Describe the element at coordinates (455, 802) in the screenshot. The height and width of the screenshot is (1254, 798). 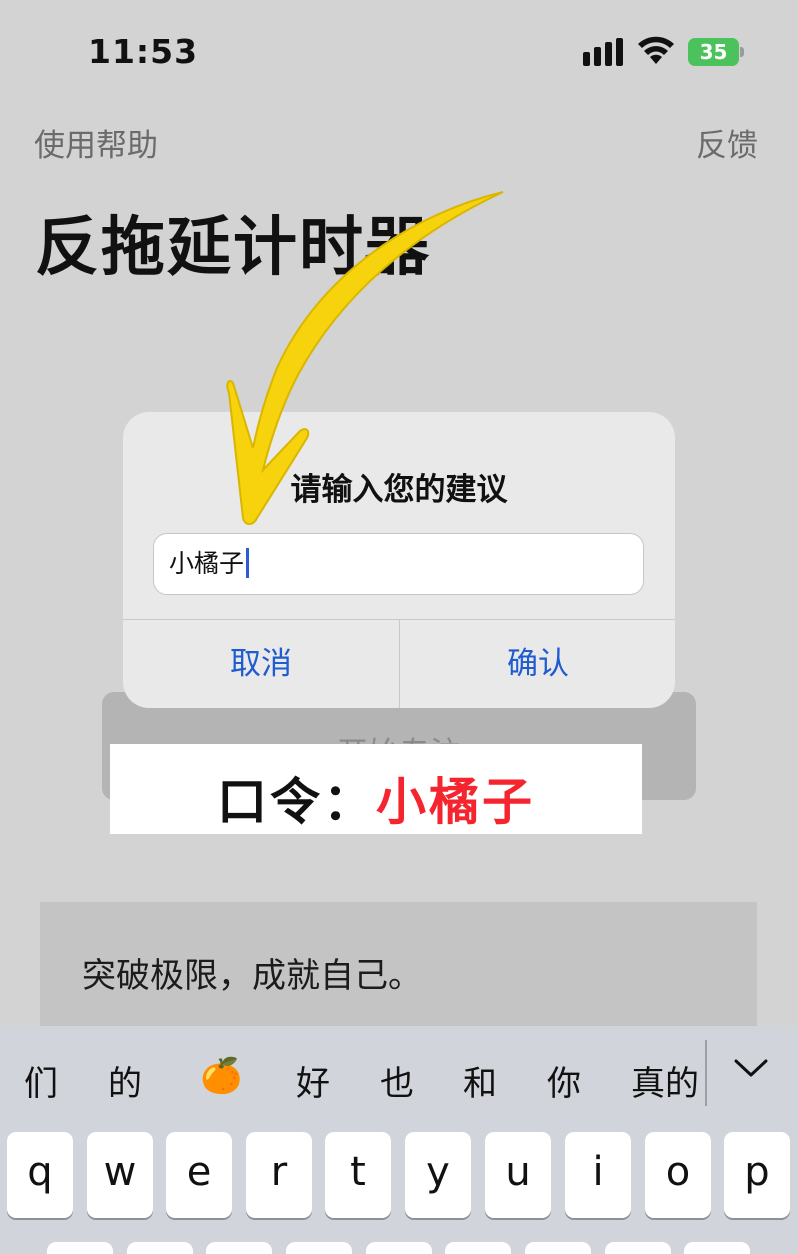
I see `password-value: 小橘子` at that location.